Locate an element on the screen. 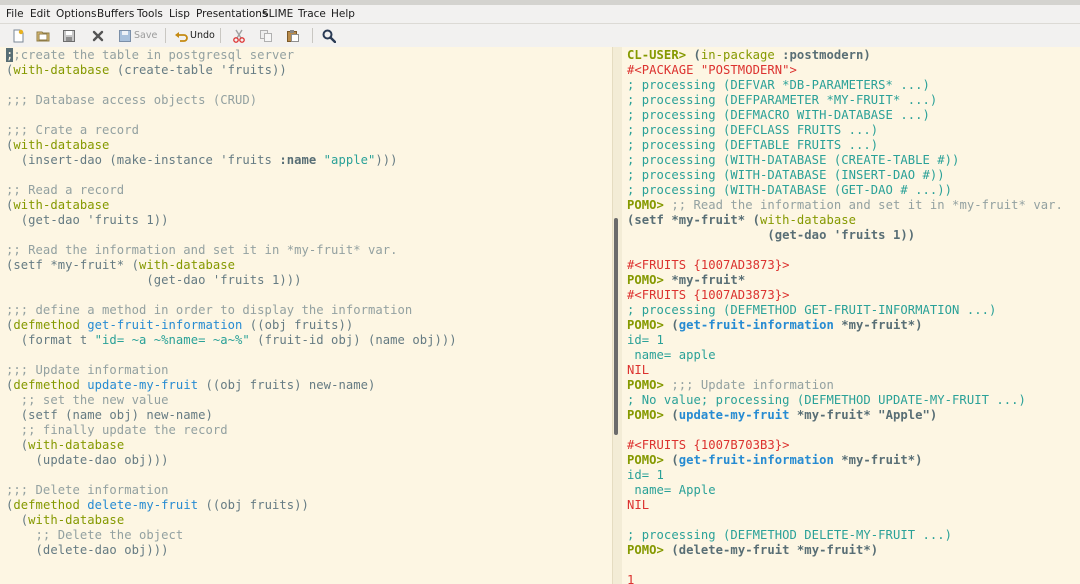 This screenshot has width=1080, height=584. repl-line: 1 is located at coordinates (630, 578).